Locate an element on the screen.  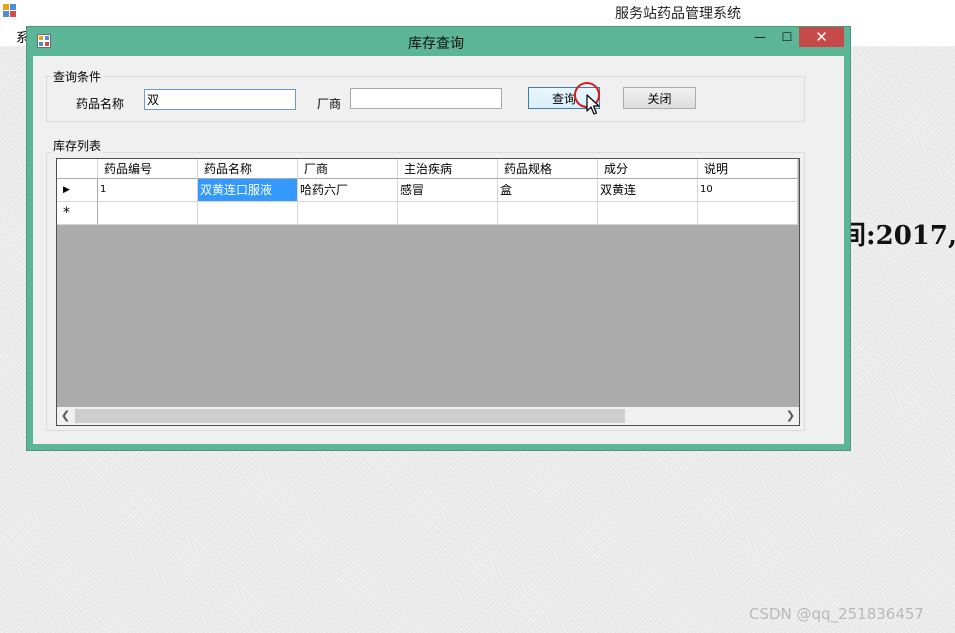
query-conditions-title: 查询条件 is located at coordinates (77, 76).